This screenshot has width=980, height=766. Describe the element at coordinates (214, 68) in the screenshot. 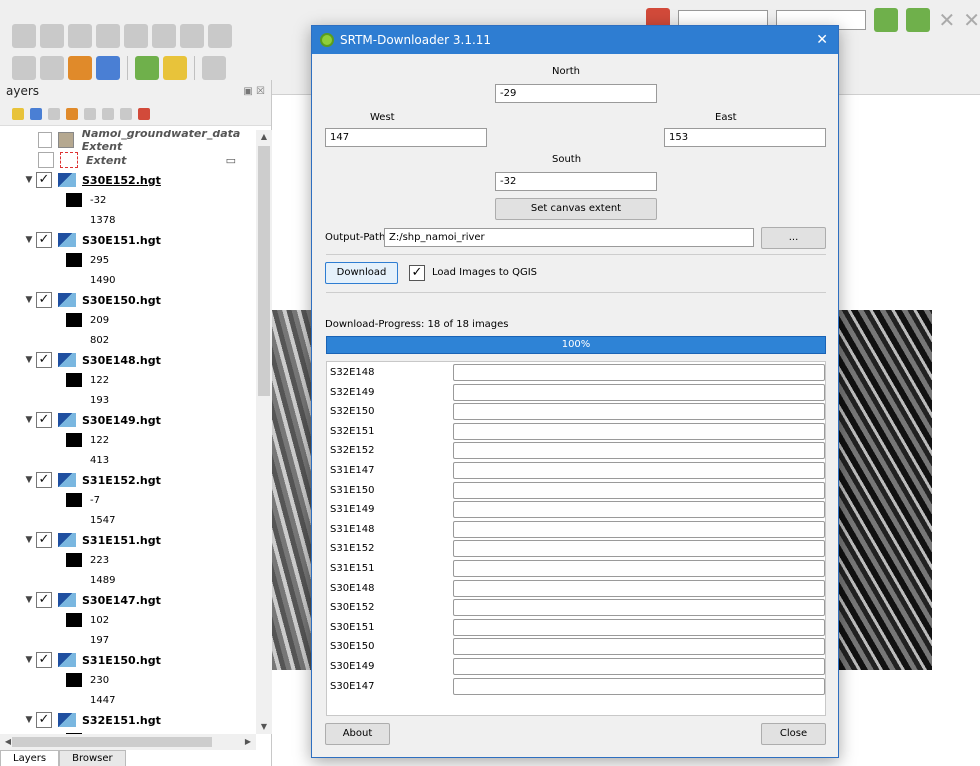

I see `profile-icon` at that location.